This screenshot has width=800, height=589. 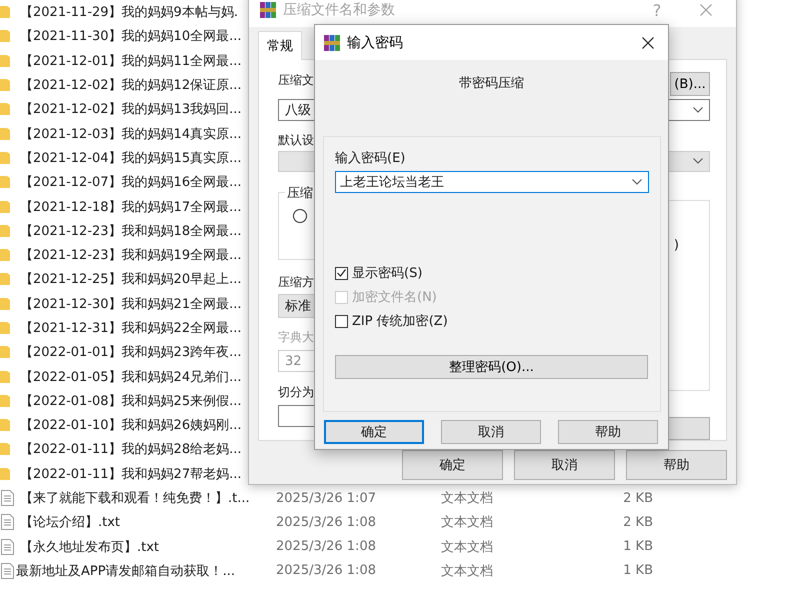 I want to click on field-label: 切分为, so click(x=296, y=392).